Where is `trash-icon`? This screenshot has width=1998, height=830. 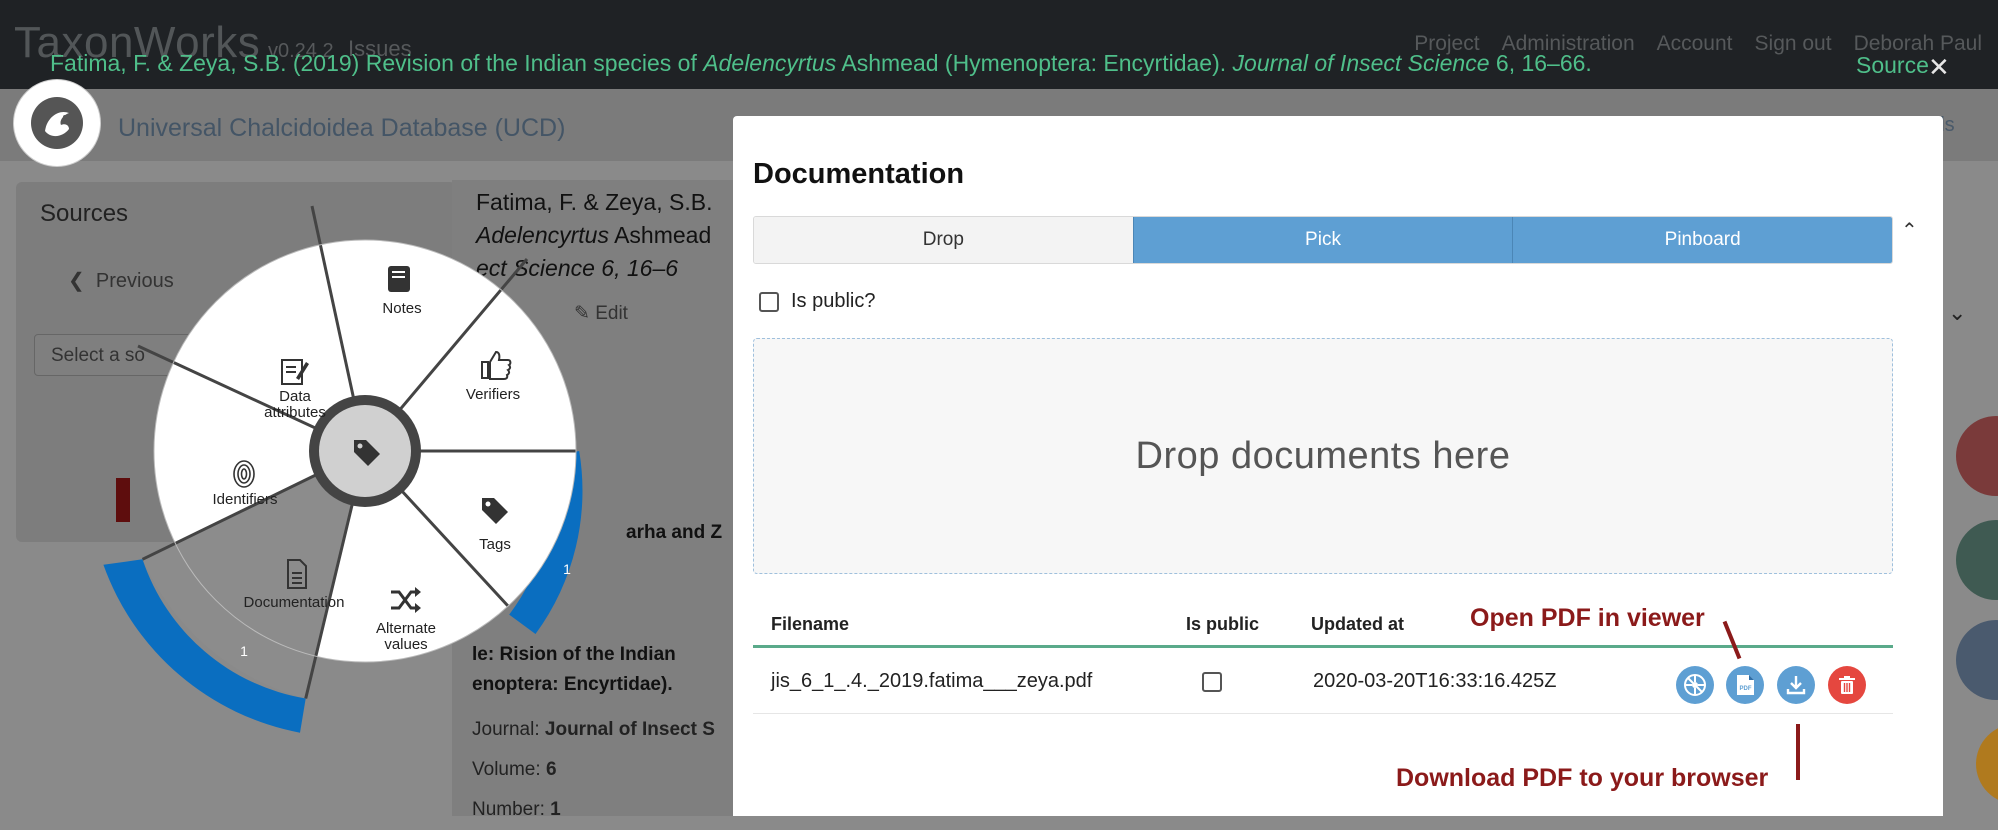 trash-icon is located at coordinates (1847, 685).